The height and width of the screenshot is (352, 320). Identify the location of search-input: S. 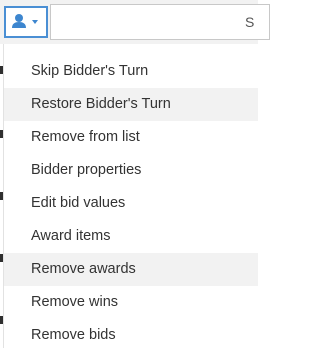
(160, 22).